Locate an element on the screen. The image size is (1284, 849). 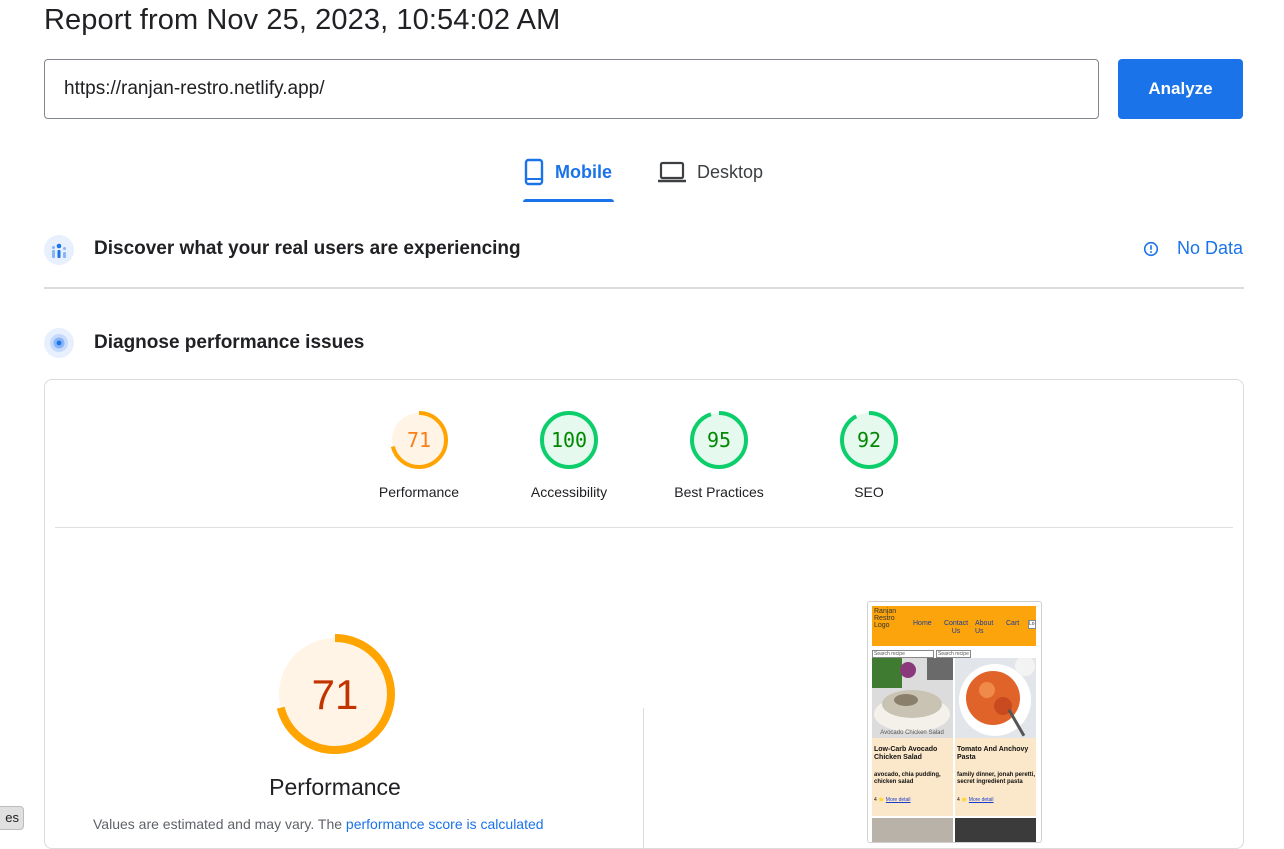
screenshot-search-button: Search recipe is located at coordinates (953, 654).